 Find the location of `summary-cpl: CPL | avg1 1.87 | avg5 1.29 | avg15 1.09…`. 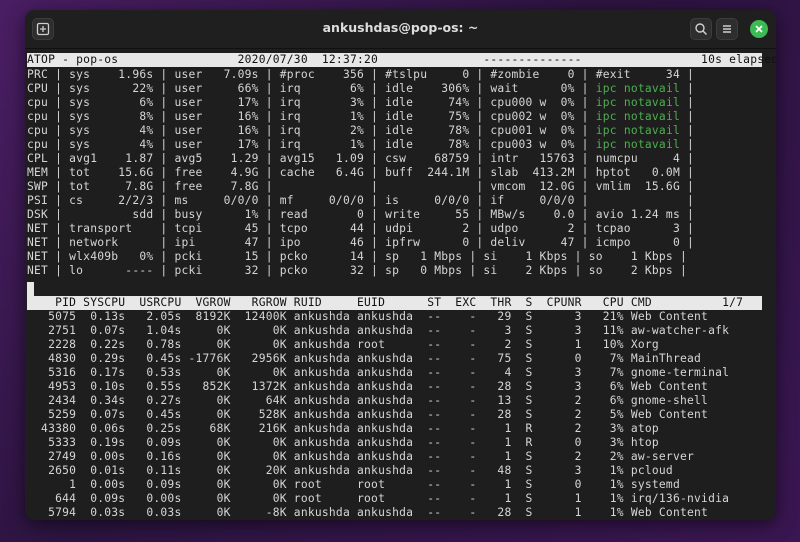

summary-cpl: CPL | avg1 1.87 | avg5 1.29 | avg15 1.09… is located at coordinates (361, 158).